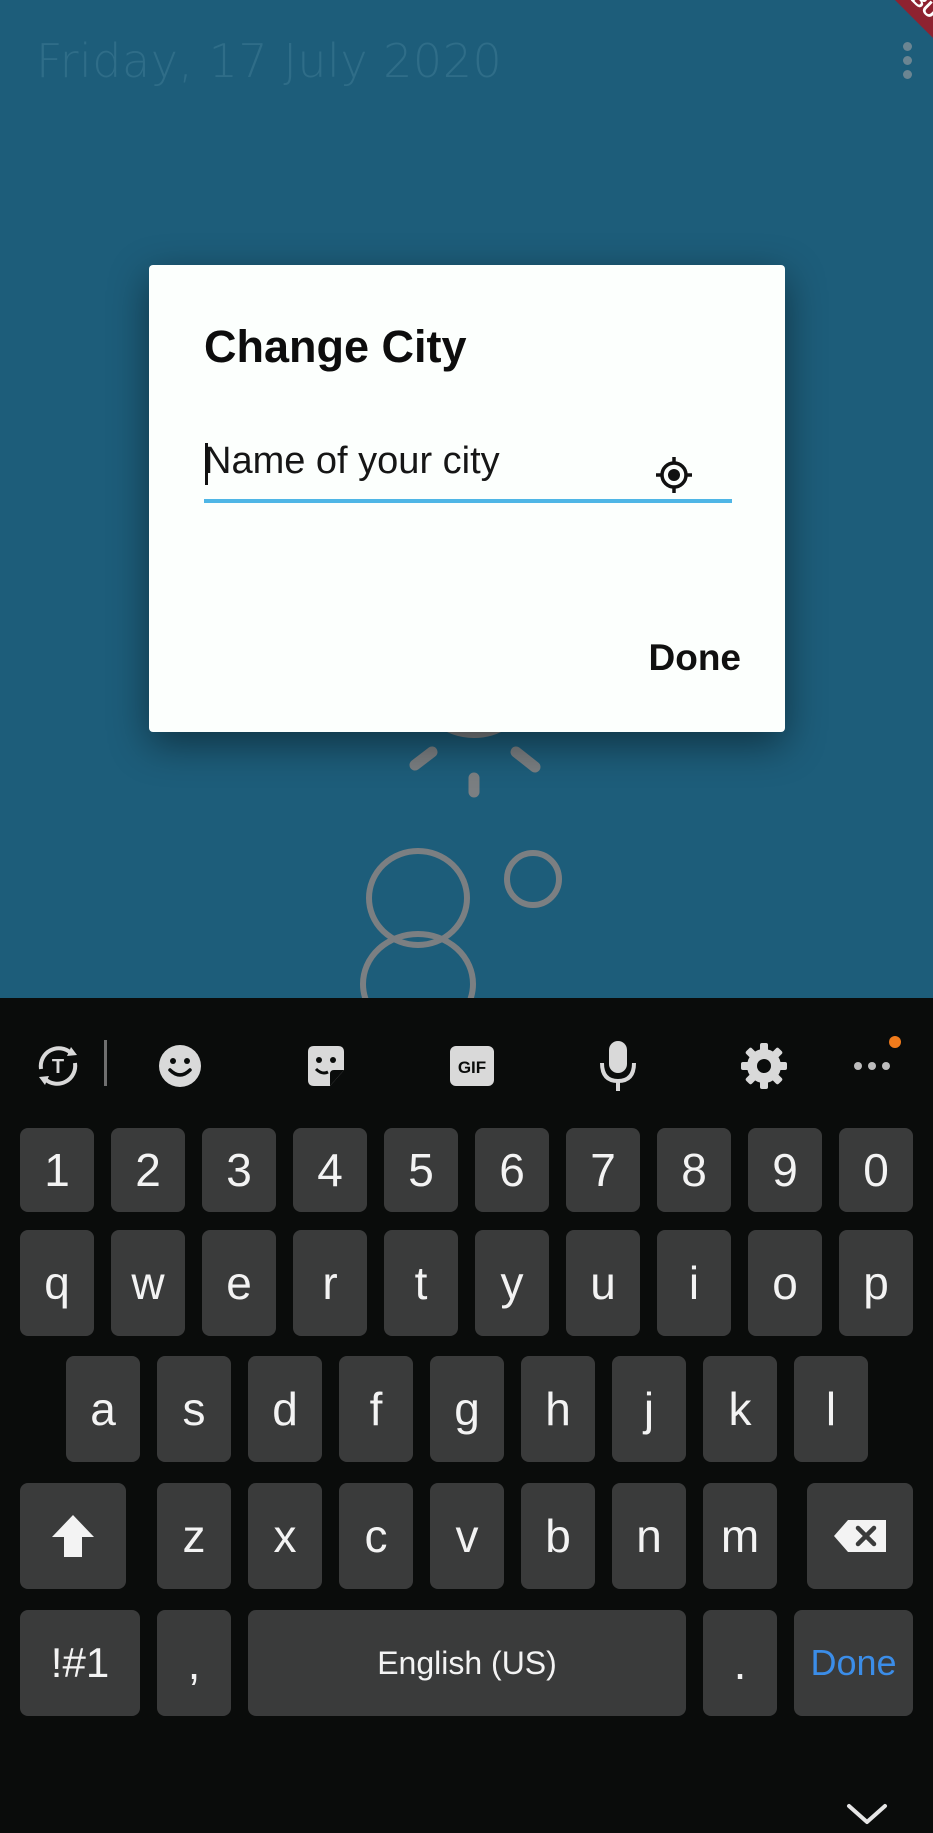  What do you see at coordinates (785, 1170) in the screenshot?
I see `key-9: 9` at bounding box center [785, 1170].